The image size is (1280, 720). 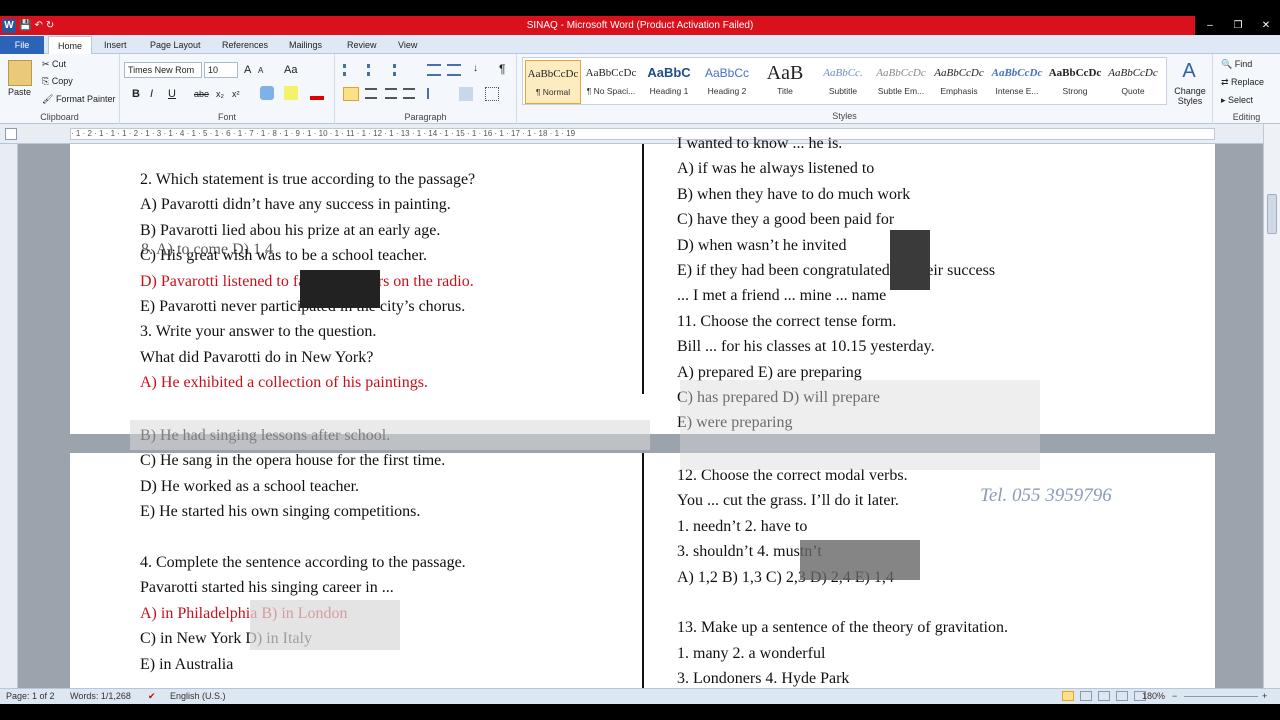 I want to click on print-layout-icon, so click(x=1068, y=696).